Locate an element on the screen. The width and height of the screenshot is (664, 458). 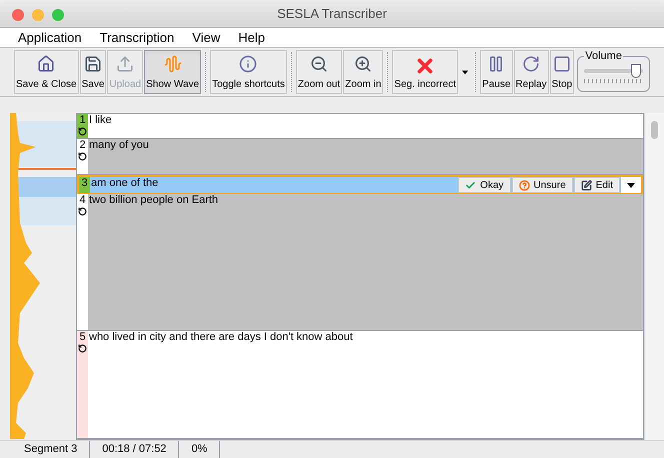
segment-text: am one of the is located at coordinates (124, 184).